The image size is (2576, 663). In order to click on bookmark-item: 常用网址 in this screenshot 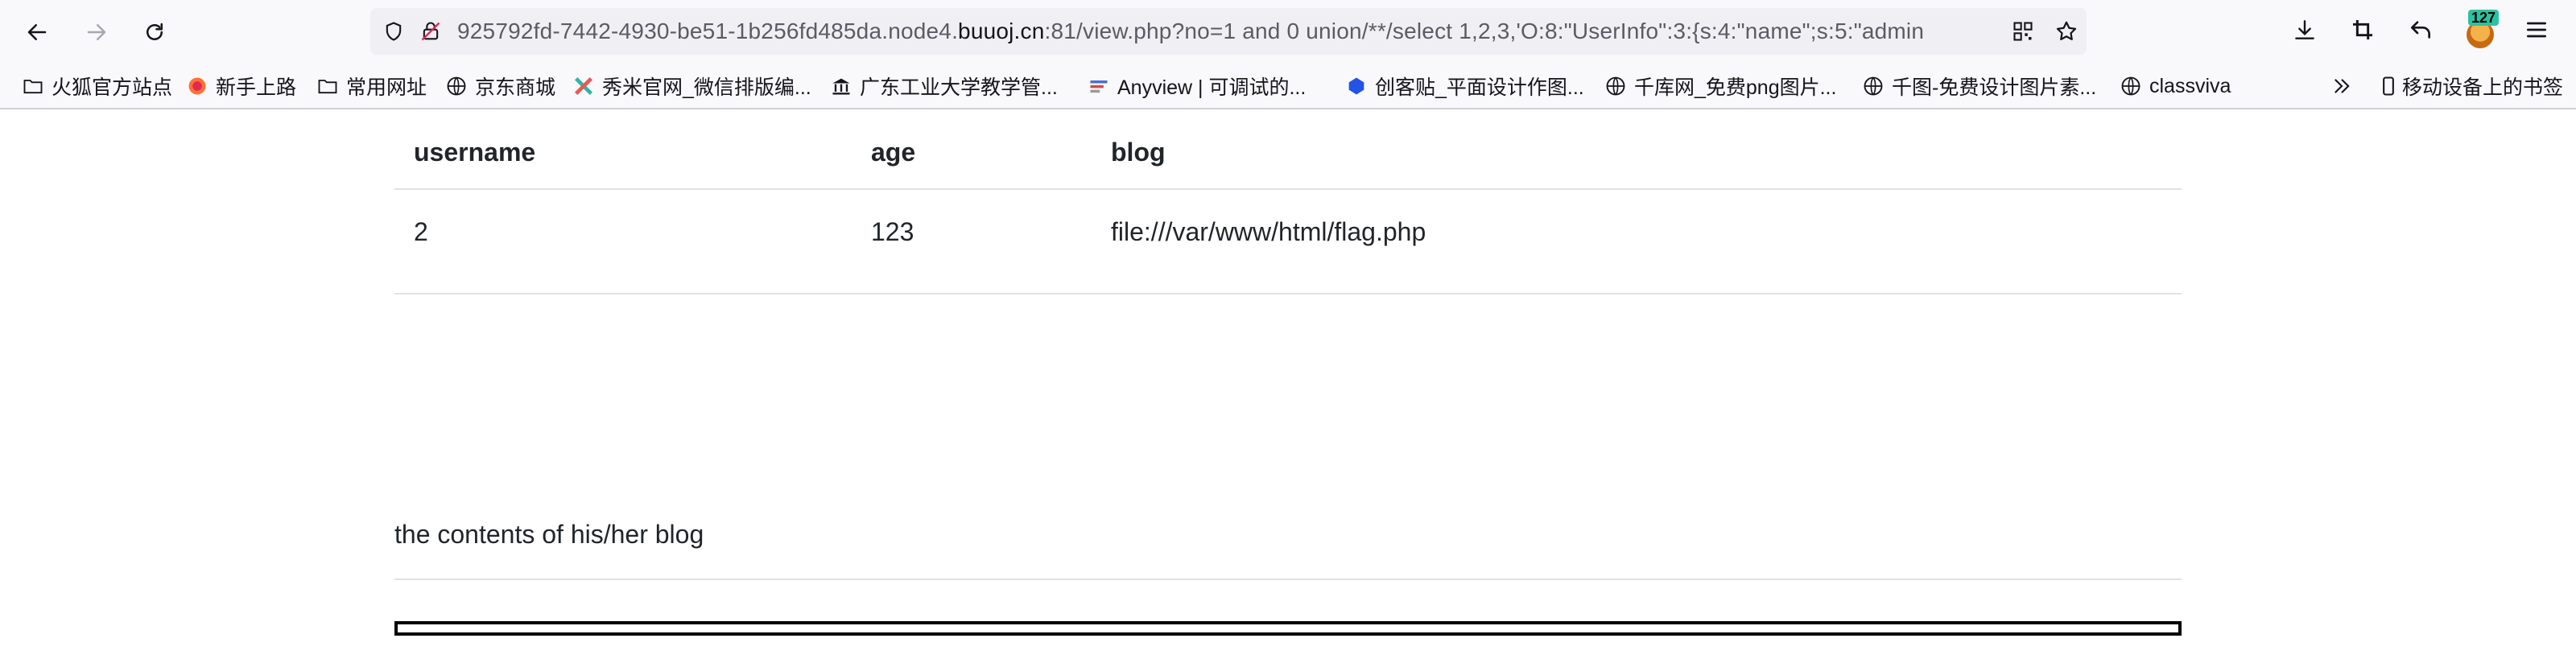, I will do `click(371, 86)`.